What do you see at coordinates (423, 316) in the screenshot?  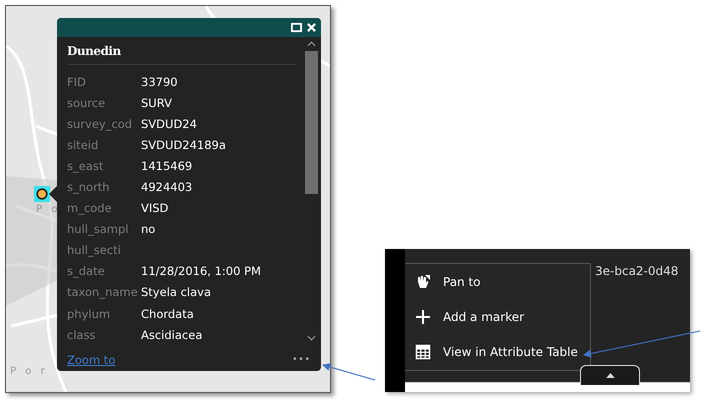 I see `plus-icon` at bounding box center [423, 316].